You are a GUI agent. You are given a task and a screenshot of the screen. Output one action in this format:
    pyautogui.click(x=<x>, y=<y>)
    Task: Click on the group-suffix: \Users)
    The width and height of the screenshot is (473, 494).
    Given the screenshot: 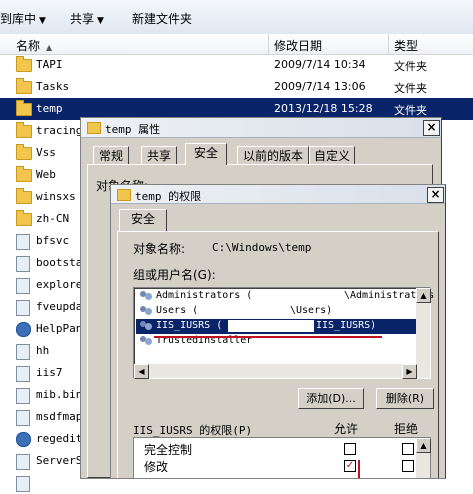 What is the action you would take?
    pyautogui.click(x=311, y=310)
    